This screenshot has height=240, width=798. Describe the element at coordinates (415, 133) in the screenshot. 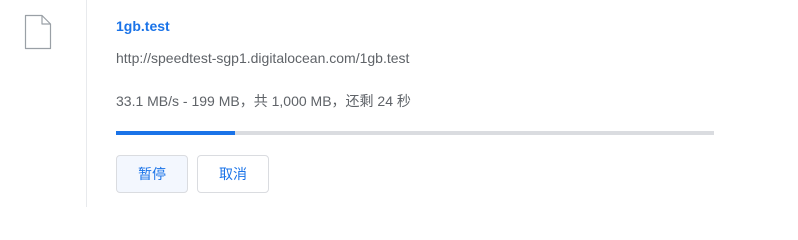

I see `progress-bar` at that location.